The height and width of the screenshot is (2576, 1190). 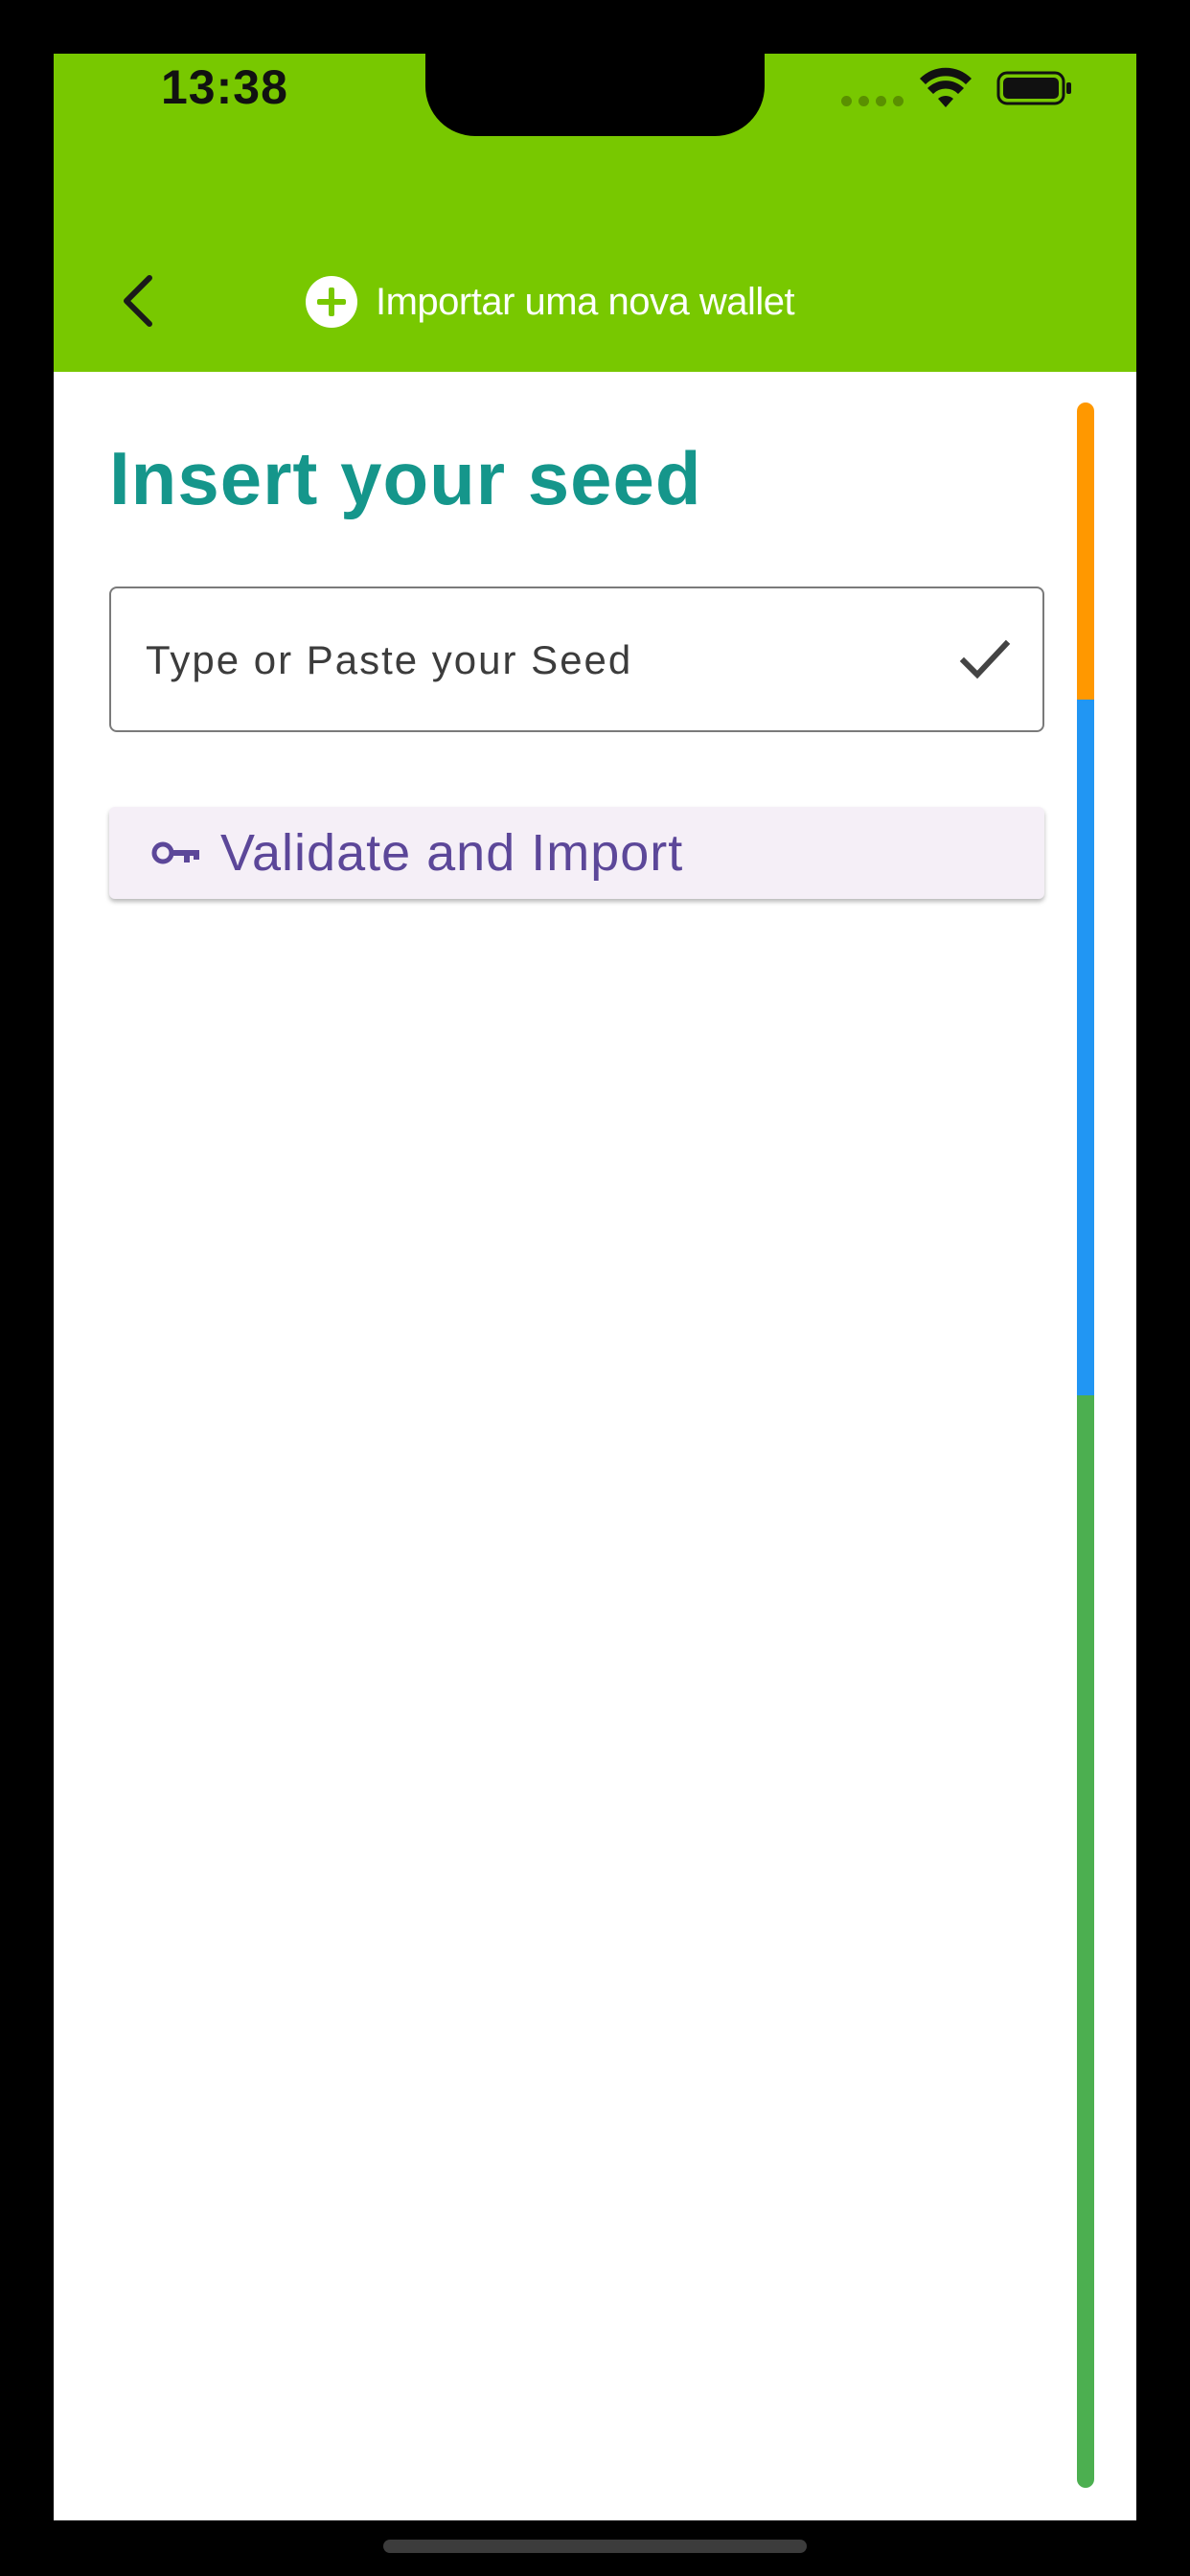 I want to click on status-time: 13:38, so click(x=225, y=87).